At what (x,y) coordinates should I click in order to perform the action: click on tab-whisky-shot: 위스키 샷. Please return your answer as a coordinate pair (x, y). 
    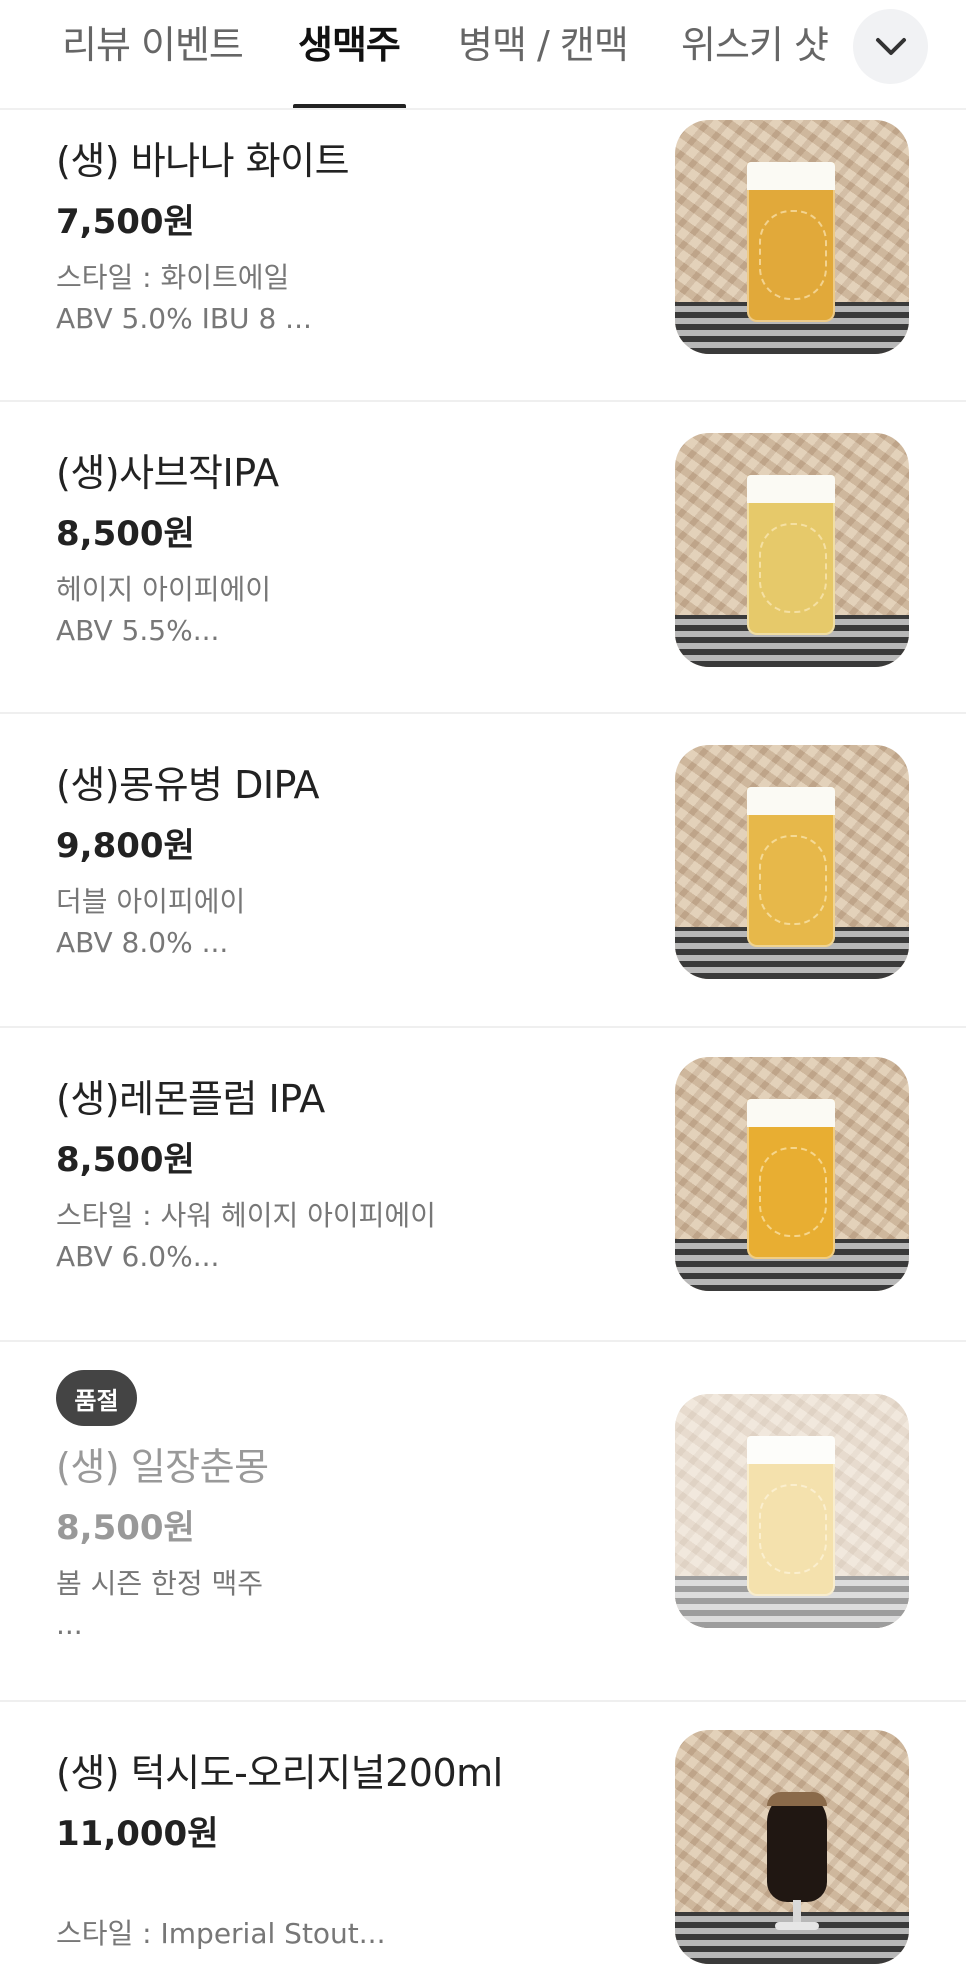
    Looking at the image, I should click on (755, 41).